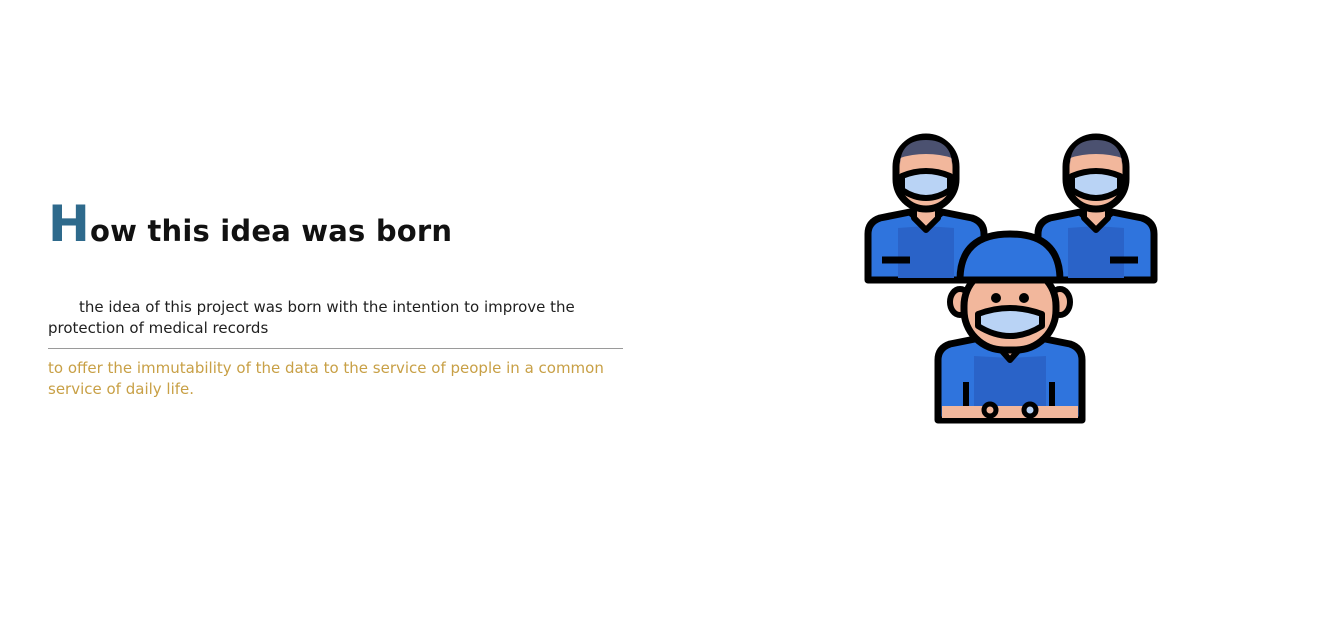 The width and height of the screenshot is (1328, 625). I want to click on section-heading: How this idea was born, so click(335, 229).